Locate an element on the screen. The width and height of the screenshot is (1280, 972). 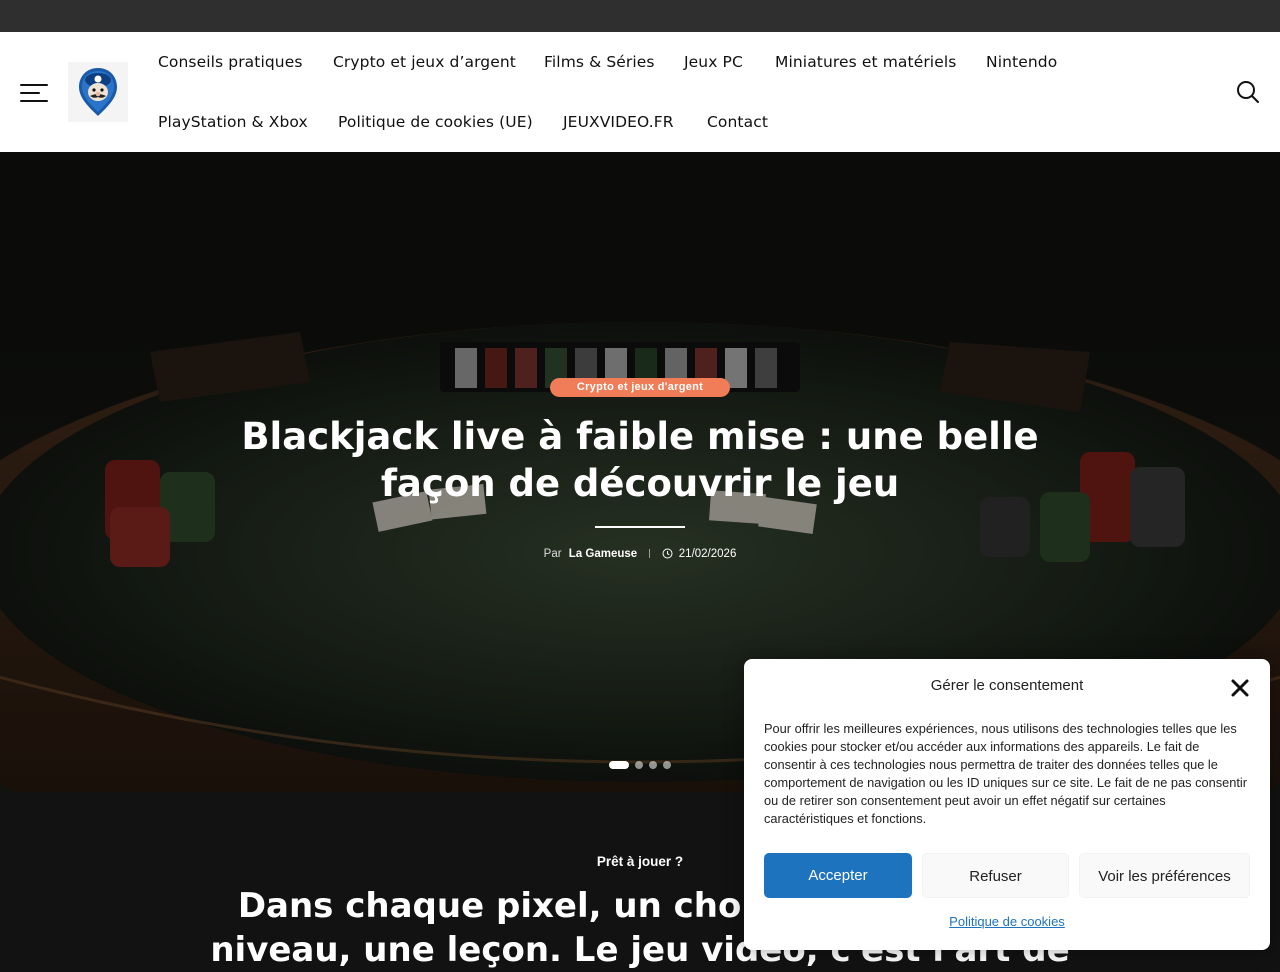
cookie-dialog-title: Gérer le consentement is located at coordinates (1007, 685).